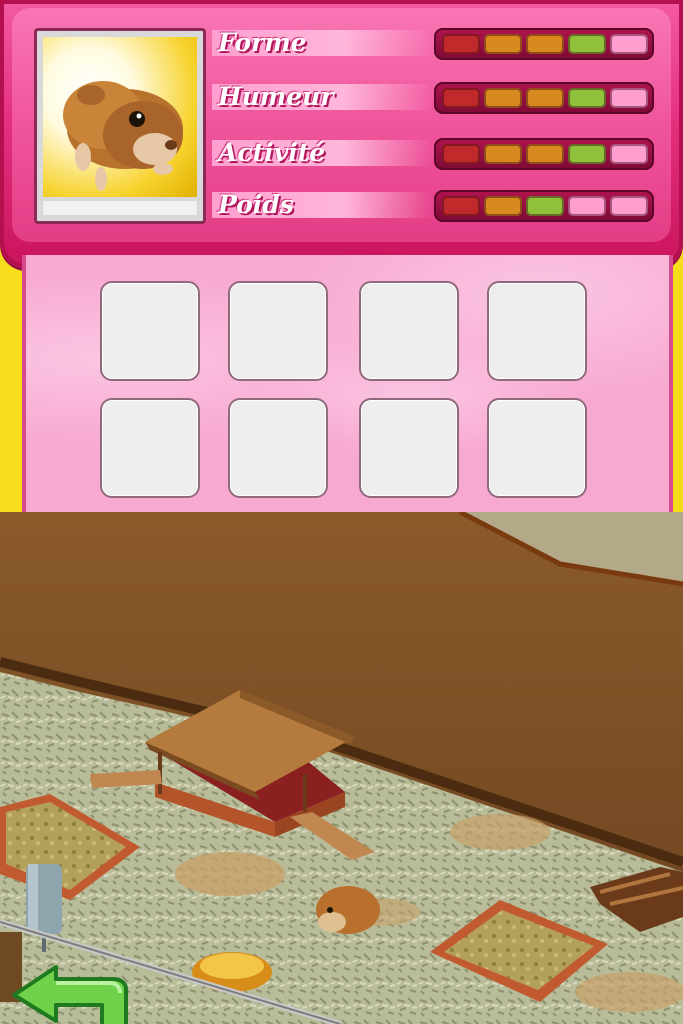  Describe the element at coordinates (120, 117) in the screenshot. I see `guinea-pig-portrait` at that location.